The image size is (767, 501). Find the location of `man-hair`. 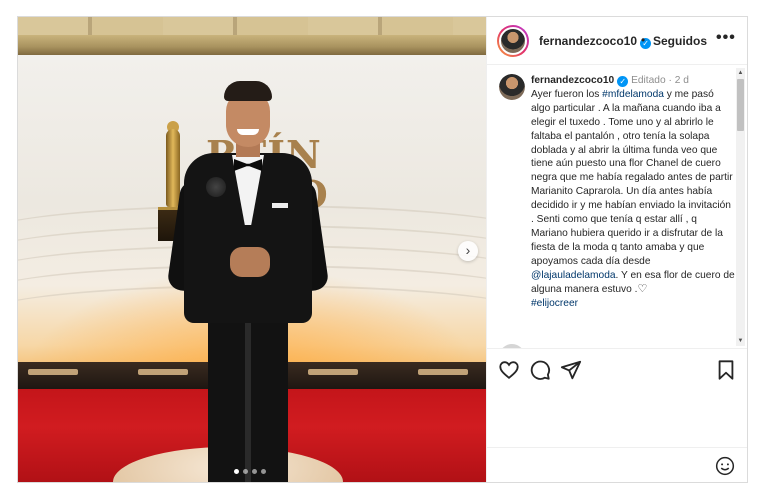

man-hair is located at coordinates (248, 91).